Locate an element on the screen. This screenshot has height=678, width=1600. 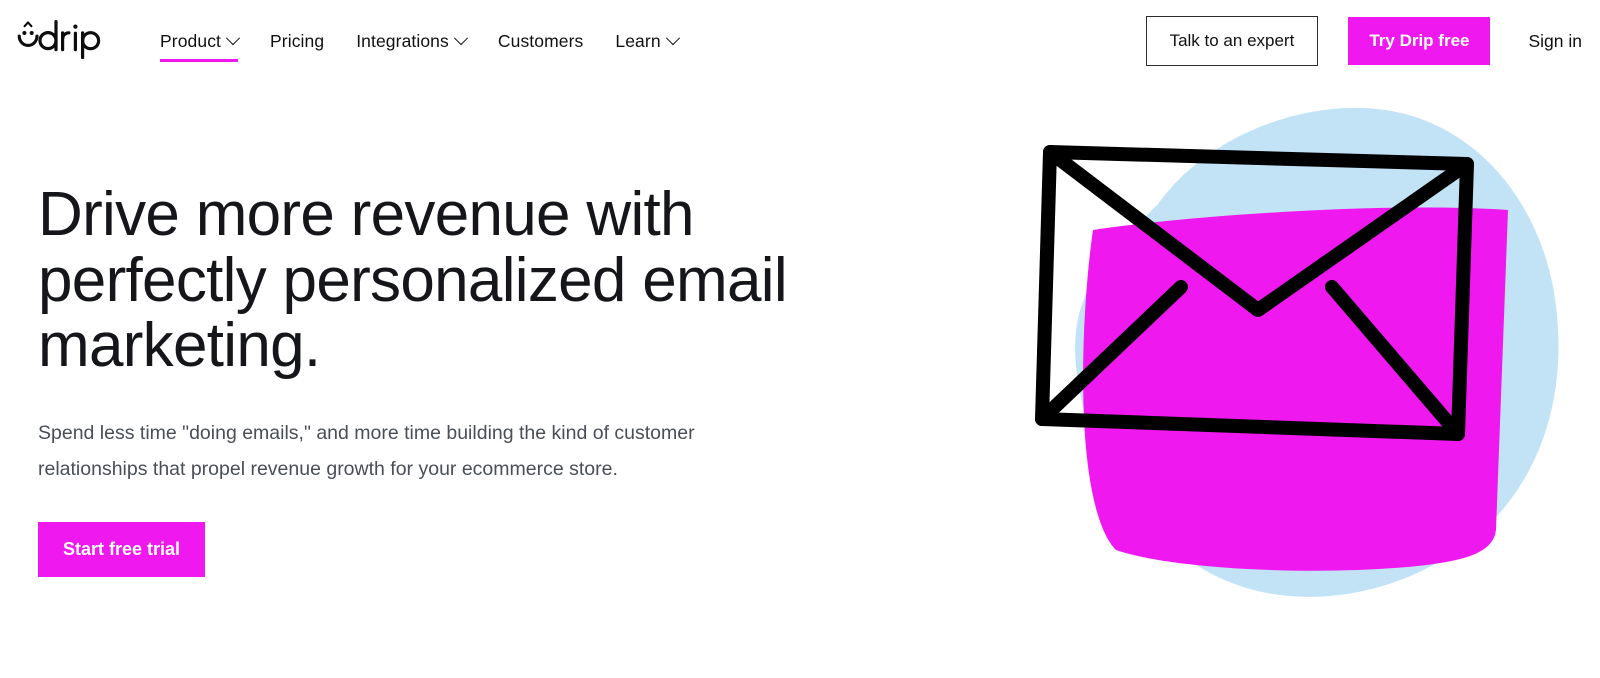
brand-logo-link is located at coordinates (62, 41).